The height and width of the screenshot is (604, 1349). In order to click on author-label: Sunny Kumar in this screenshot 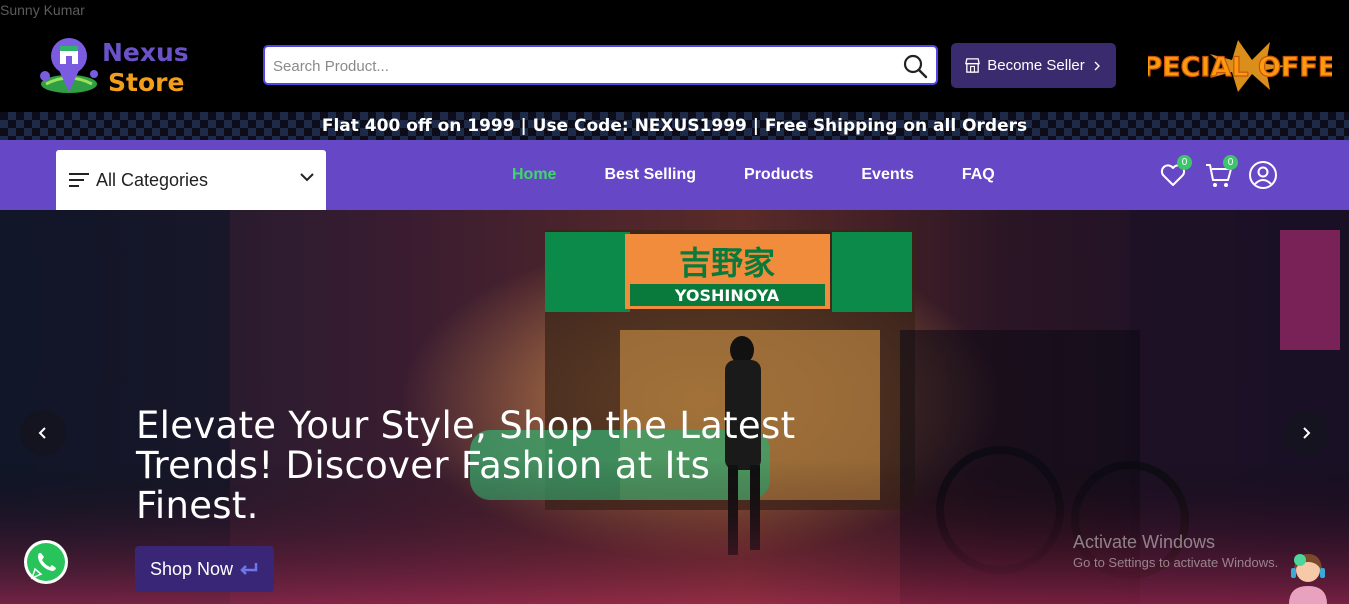, I will do `click(42, 10)`.